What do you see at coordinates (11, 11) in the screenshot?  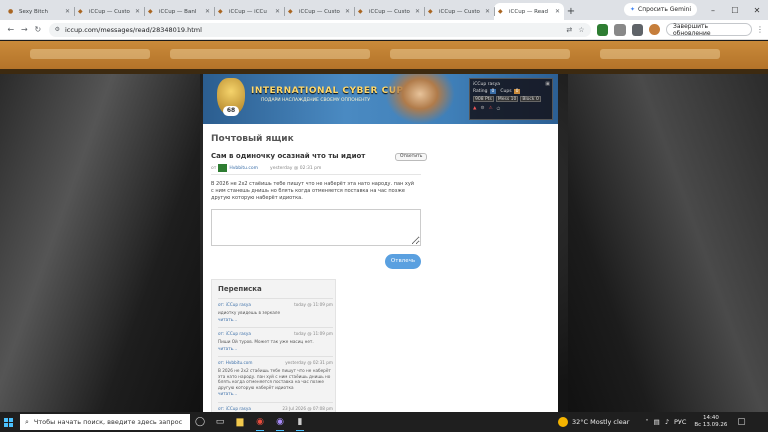 I see `tab-favicon-icon: ●` at bounding box center [11, 11].